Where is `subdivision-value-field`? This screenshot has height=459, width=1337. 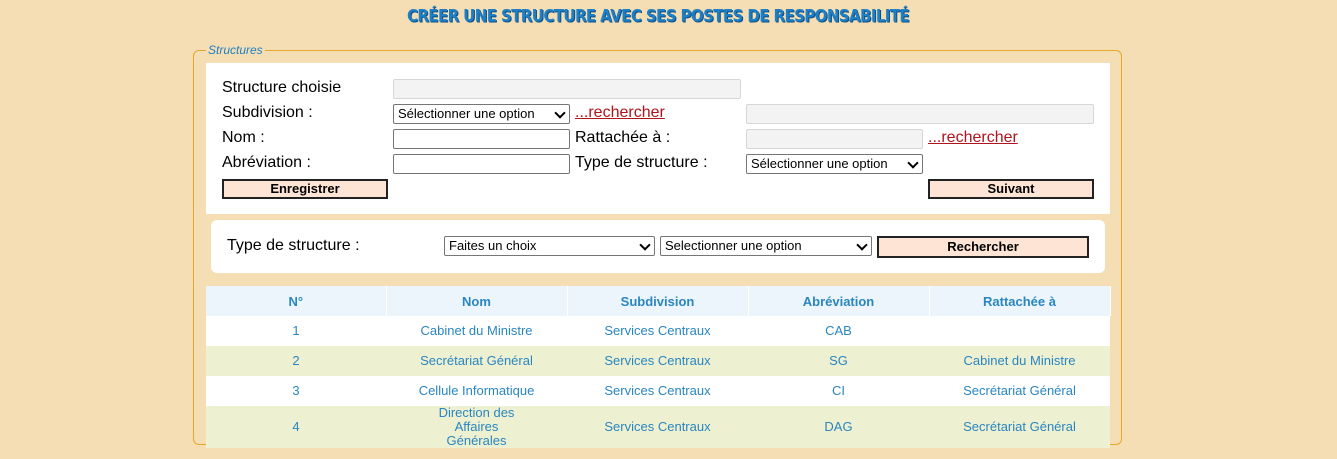
subdivision-value-field is located at coordinates (920, 114).